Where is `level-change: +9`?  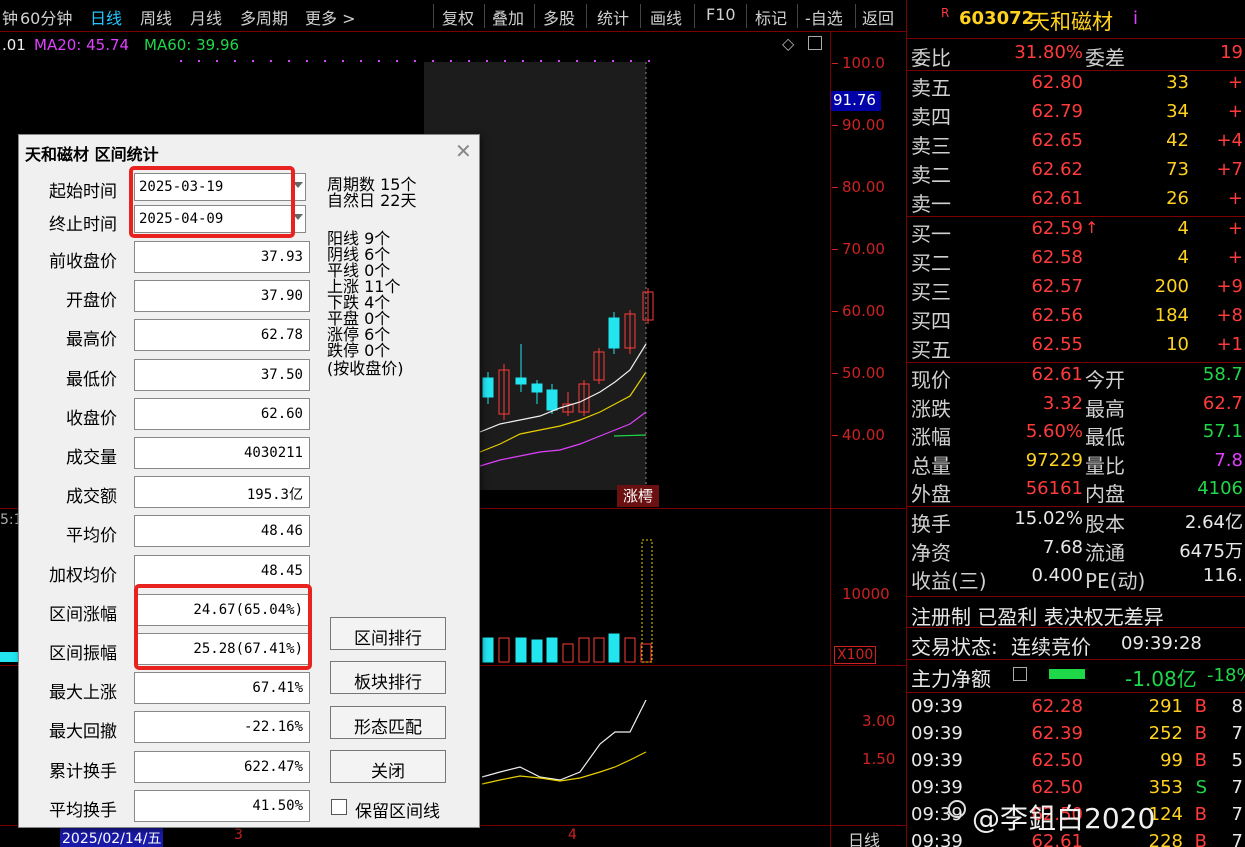 level-change: +9 is located at coordinates (1229, 286).